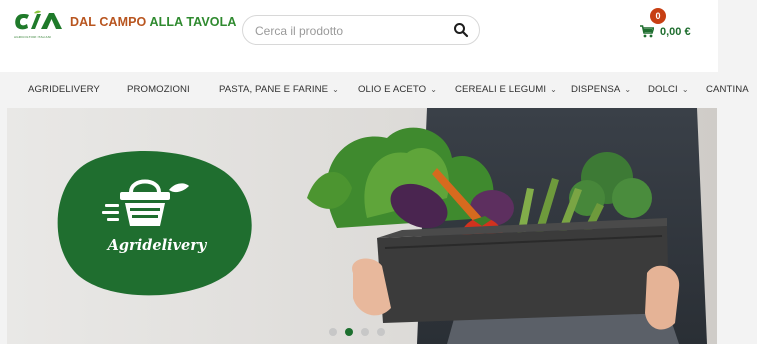 The width and height of the screenshot is (757, 344). I want to click on site-logo: AGRICOLTORI ITALIANI, so click(39, 26).